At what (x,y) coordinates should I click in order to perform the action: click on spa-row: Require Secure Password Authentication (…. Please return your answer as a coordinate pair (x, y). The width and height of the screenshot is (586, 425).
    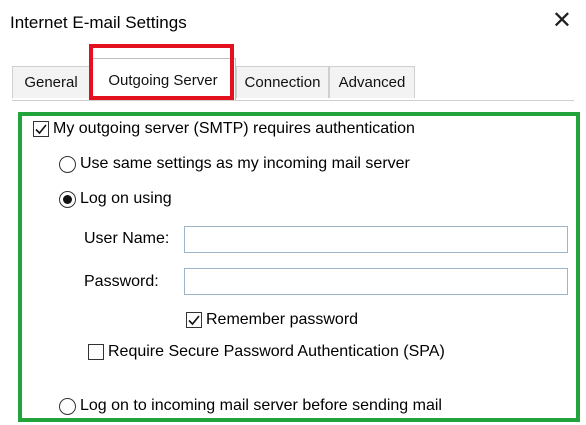
    Looking at the image, I should click on (266, 352).